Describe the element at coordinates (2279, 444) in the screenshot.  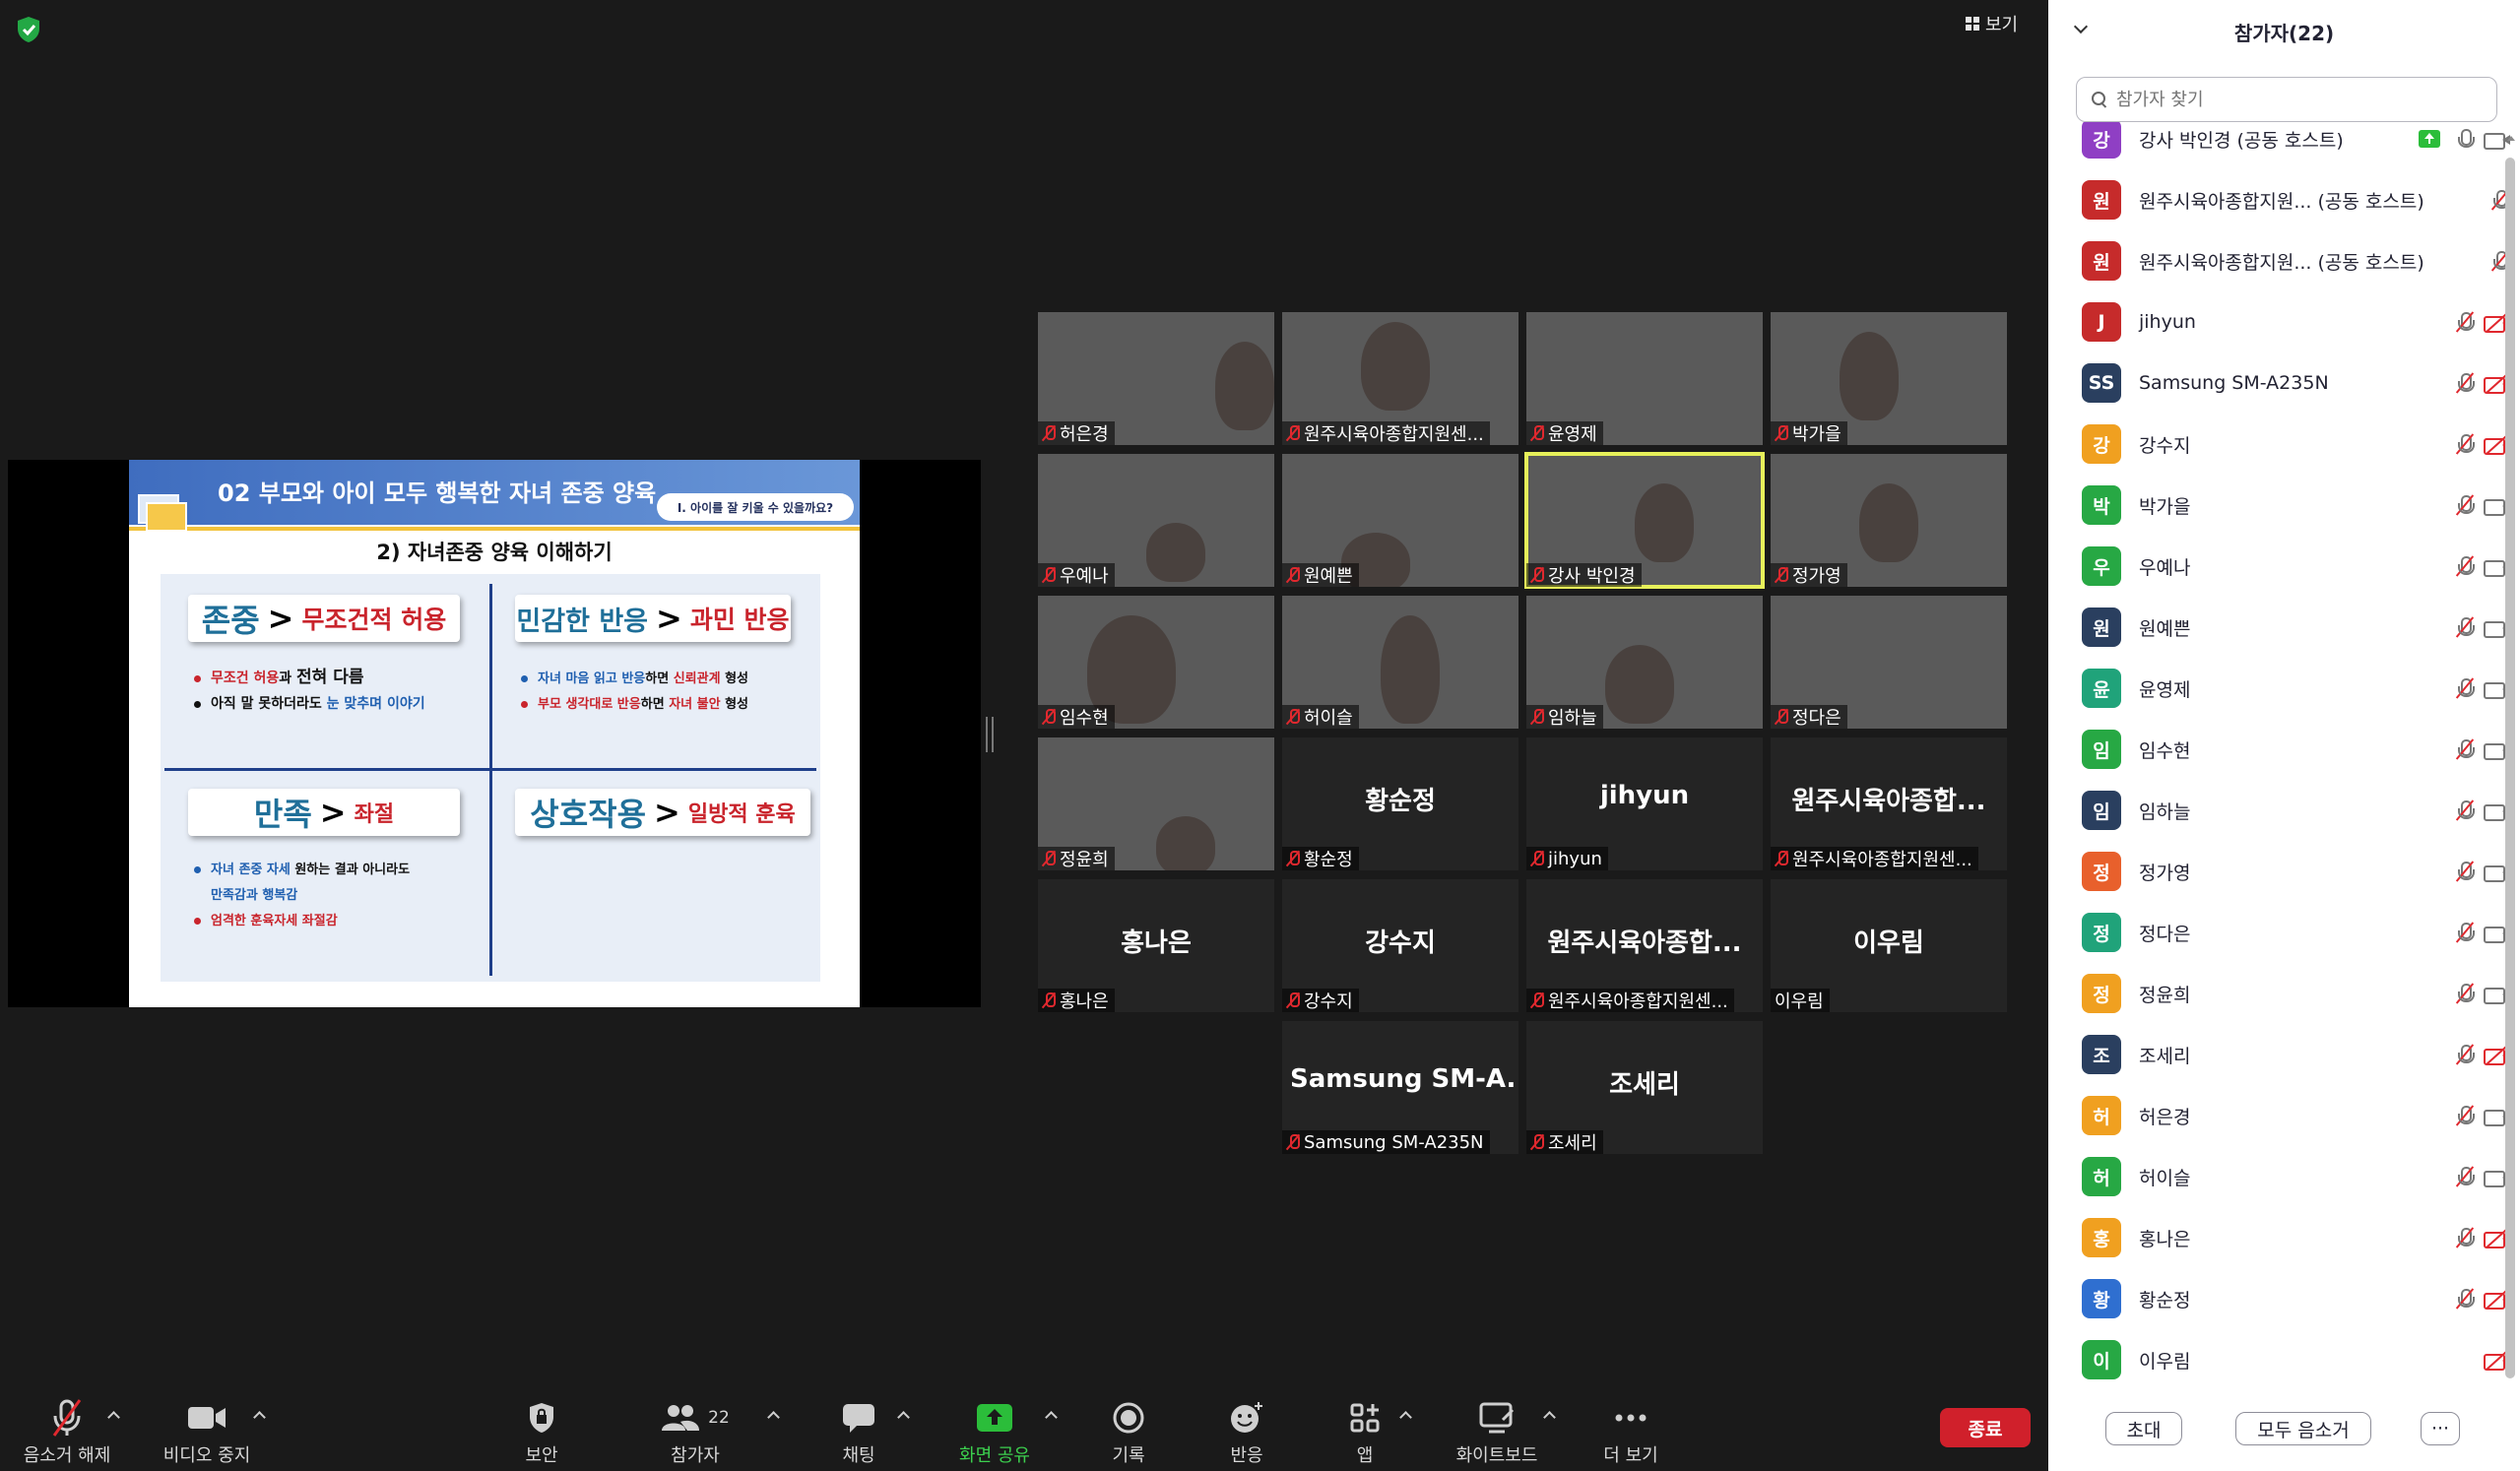
I see `participant-row: 강 강수지` at that location.